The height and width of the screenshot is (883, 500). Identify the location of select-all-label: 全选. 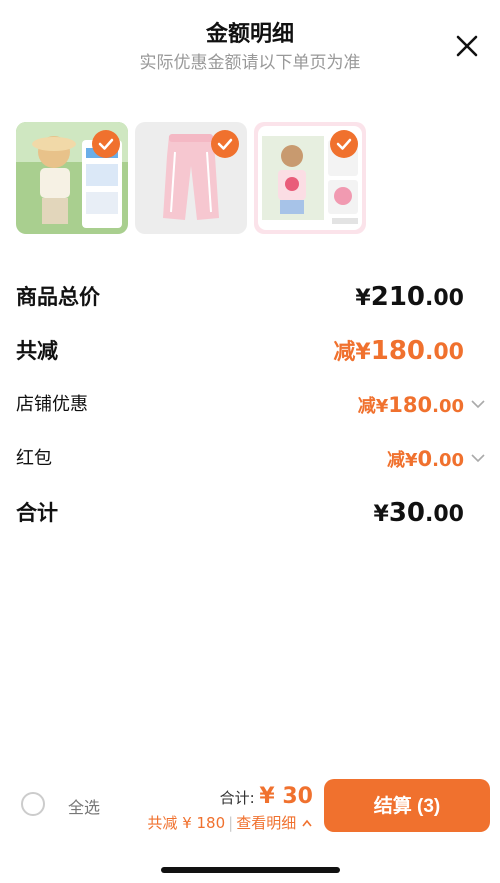
(84, 806).